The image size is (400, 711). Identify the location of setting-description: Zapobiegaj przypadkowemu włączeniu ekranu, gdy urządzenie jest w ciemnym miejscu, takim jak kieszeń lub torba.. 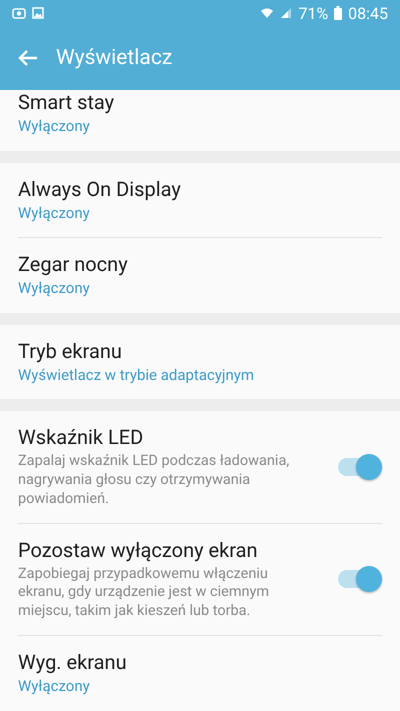
(144, 593).